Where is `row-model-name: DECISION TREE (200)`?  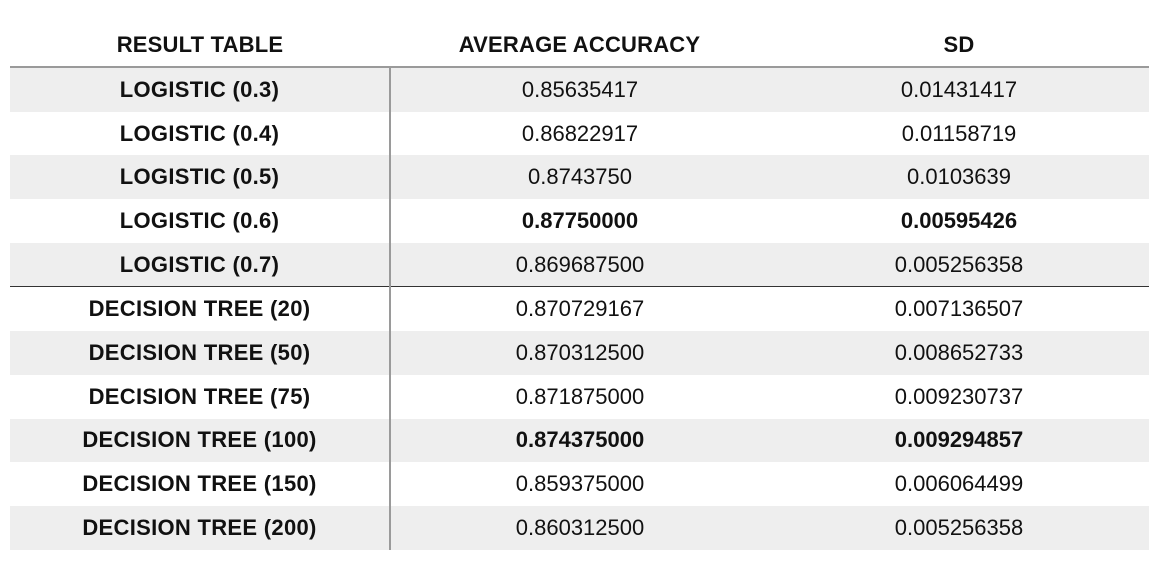
row-model-name: DECISION TREE (200) is located at coordinates (200, 527).